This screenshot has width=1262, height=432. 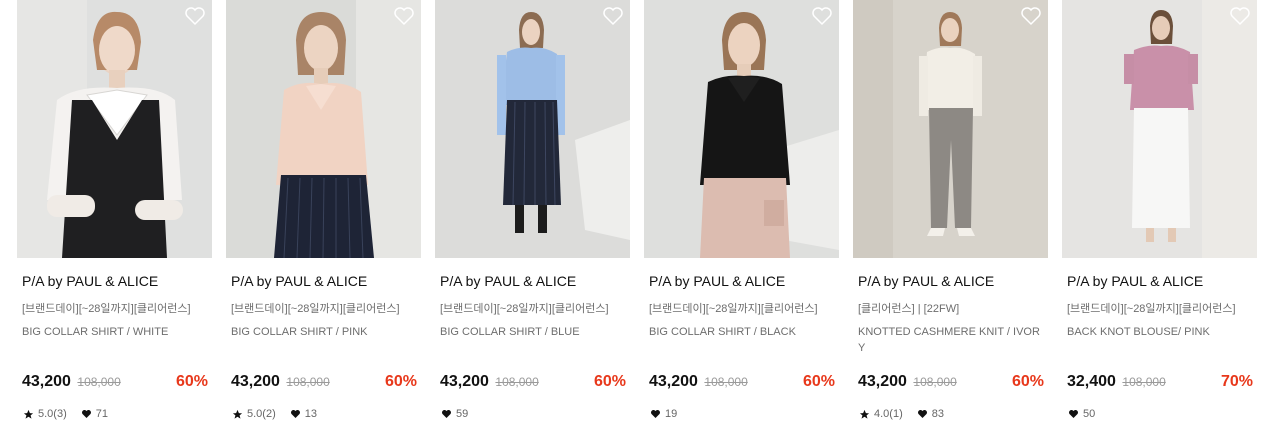 I want to click on sale-price: 32,400 108,000, so click(x=1116, y=382).